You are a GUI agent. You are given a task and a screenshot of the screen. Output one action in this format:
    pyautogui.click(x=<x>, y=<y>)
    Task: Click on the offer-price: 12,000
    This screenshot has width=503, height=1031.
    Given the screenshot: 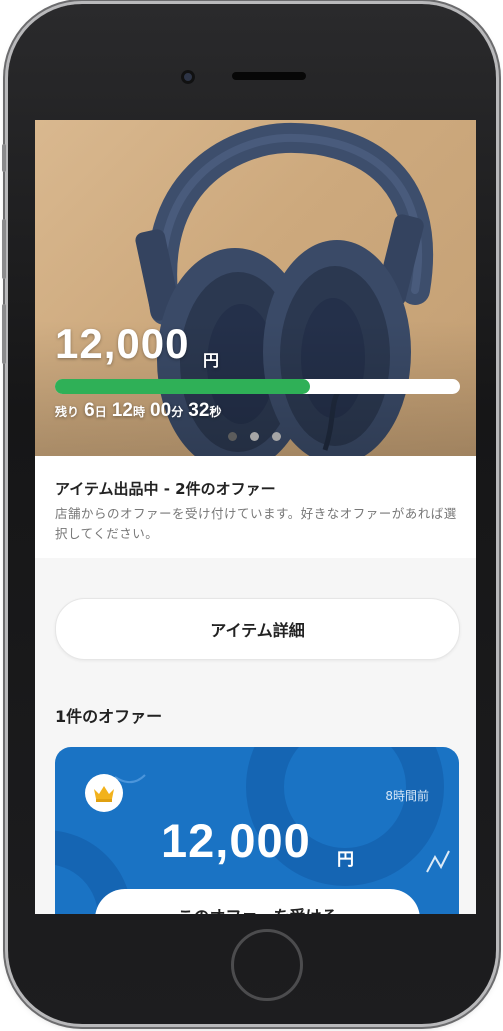 What is the action you would take?
    pyautogui.click(x=236, y=840)
    